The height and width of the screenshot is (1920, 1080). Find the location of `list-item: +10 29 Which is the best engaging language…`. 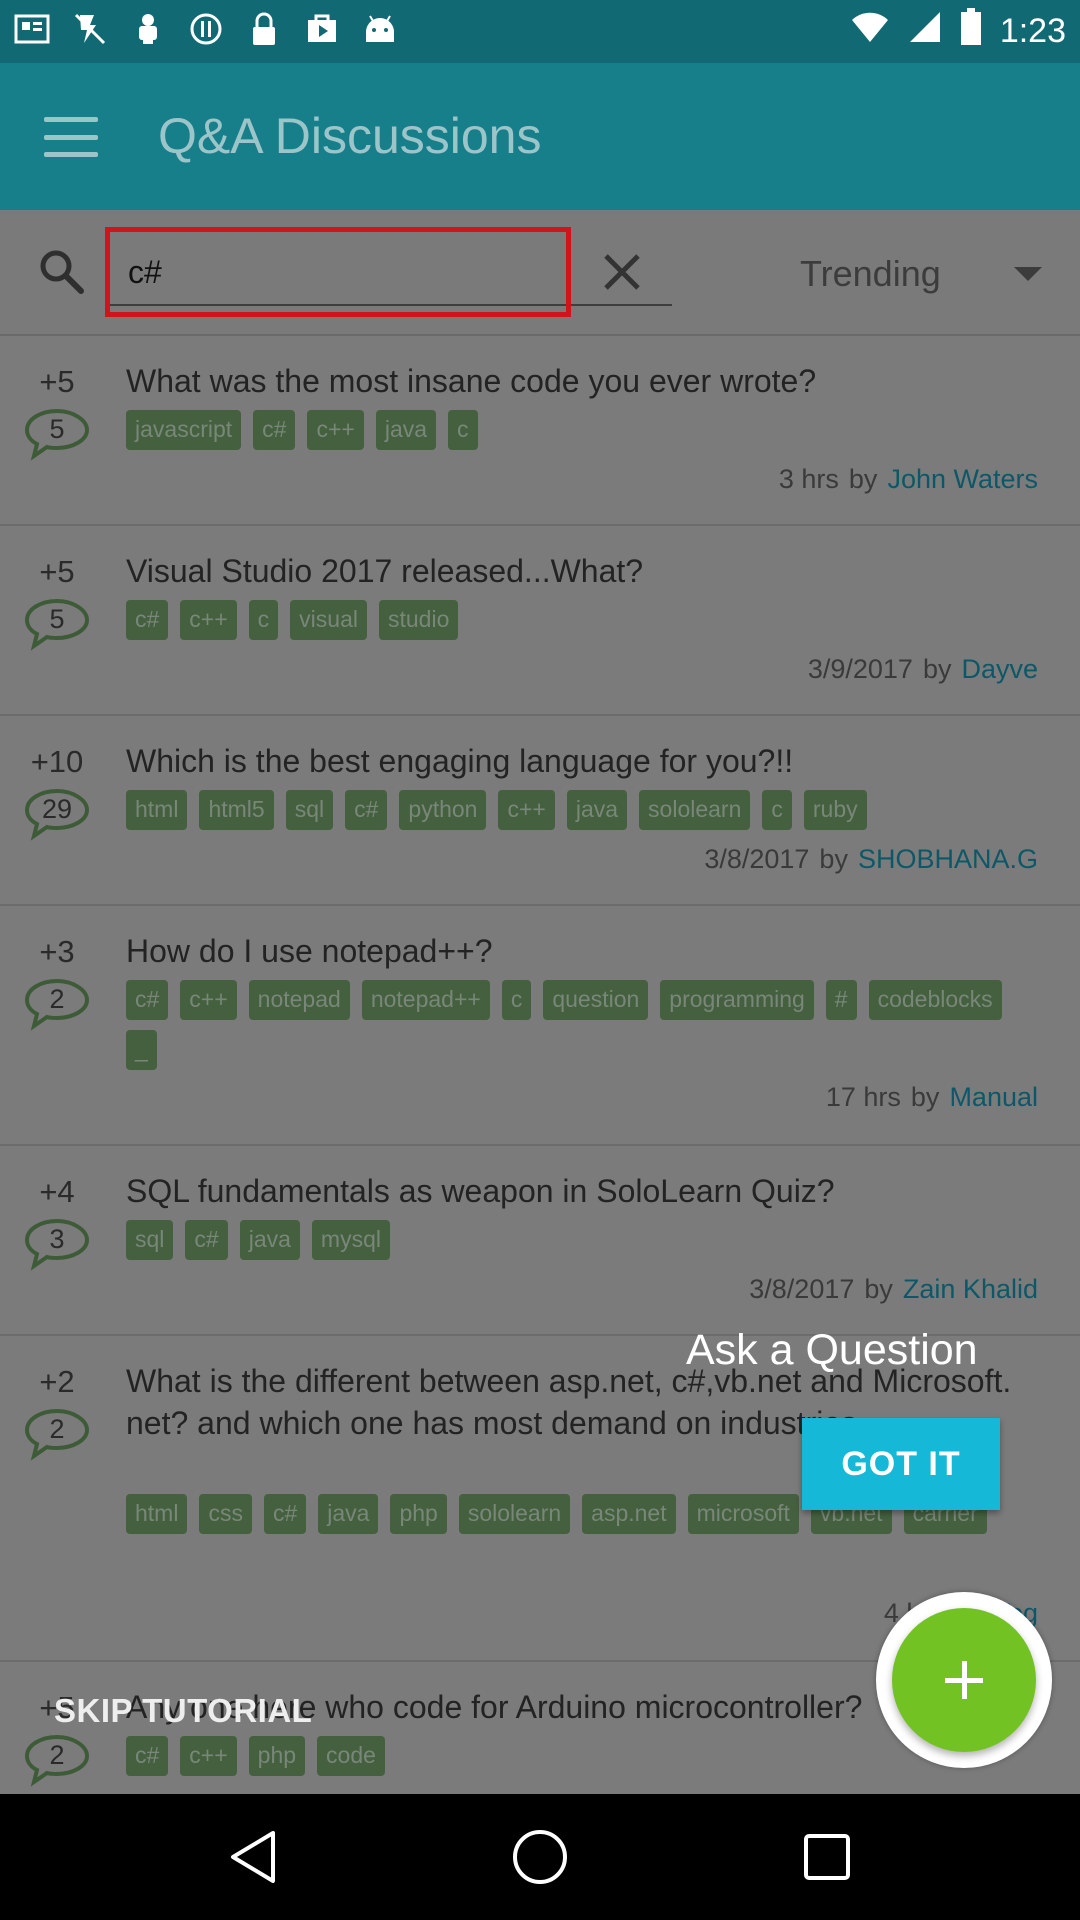

list-item: +10 29 Which is the best engaging language… is located at coordinates (540, 811).